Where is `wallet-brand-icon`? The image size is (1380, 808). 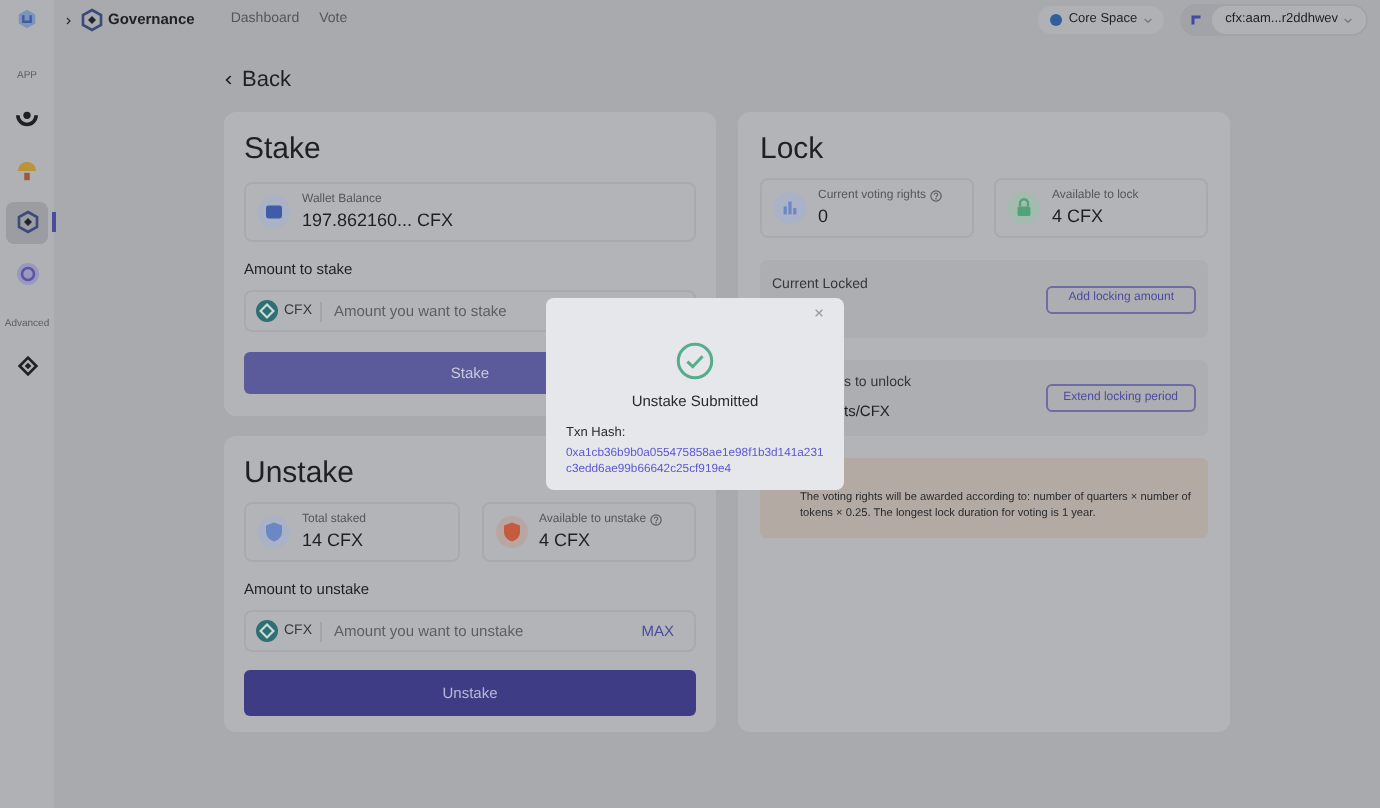 wallet-brand-icon is located at coordinates (1195, 20).